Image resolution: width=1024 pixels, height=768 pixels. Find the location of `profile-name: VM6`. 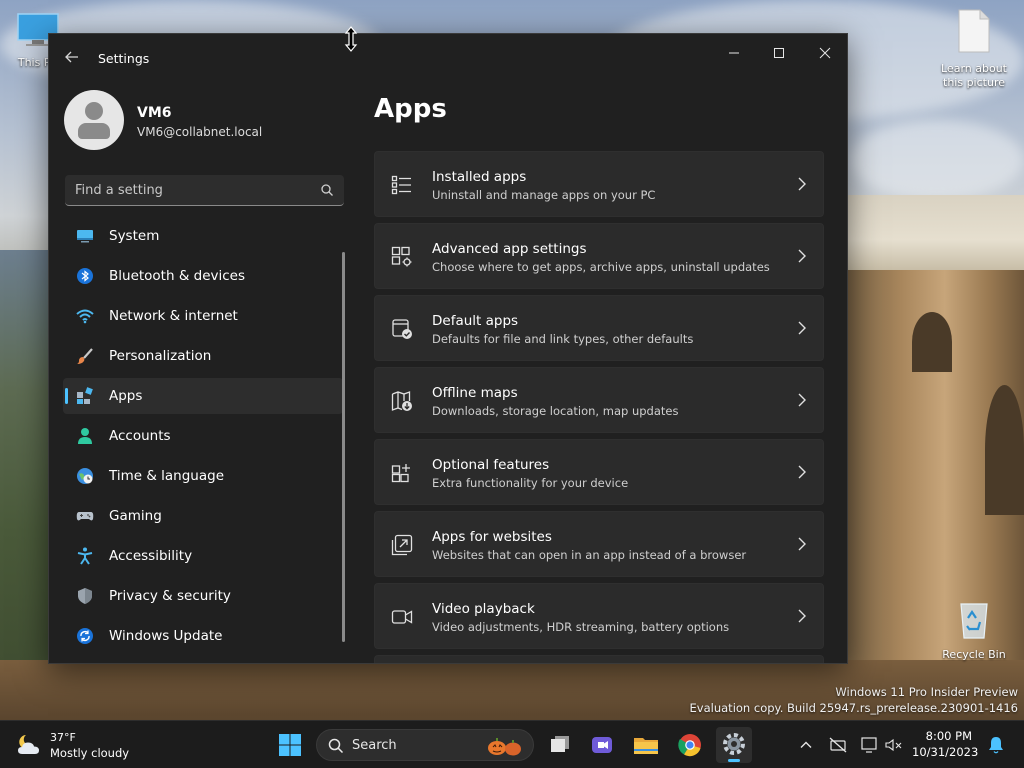

profile-name: VM6 is located at coordinates (154, 113).